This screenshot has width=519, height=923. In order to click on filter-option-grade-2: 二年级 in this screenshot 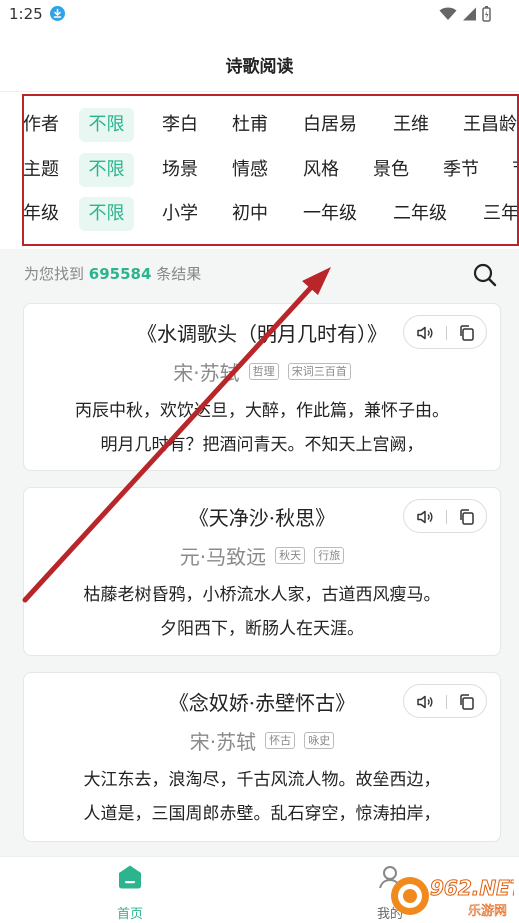, I will do `click(420, 214)`.